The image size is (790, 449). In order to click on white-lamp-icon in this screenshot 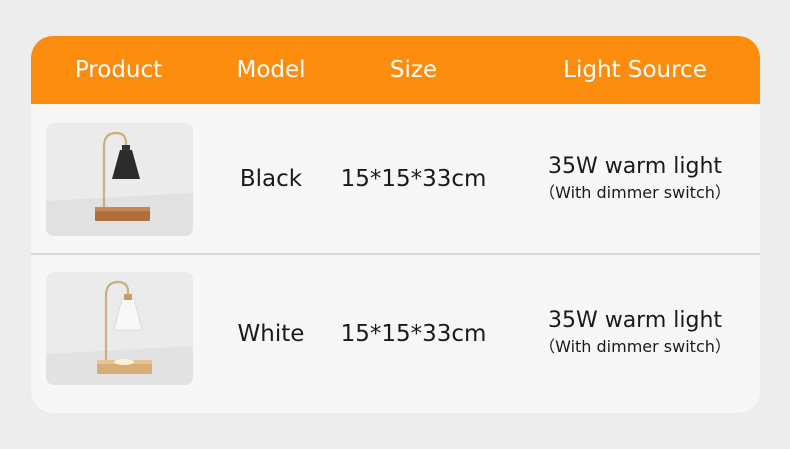, I will do `click(119, 328)`.